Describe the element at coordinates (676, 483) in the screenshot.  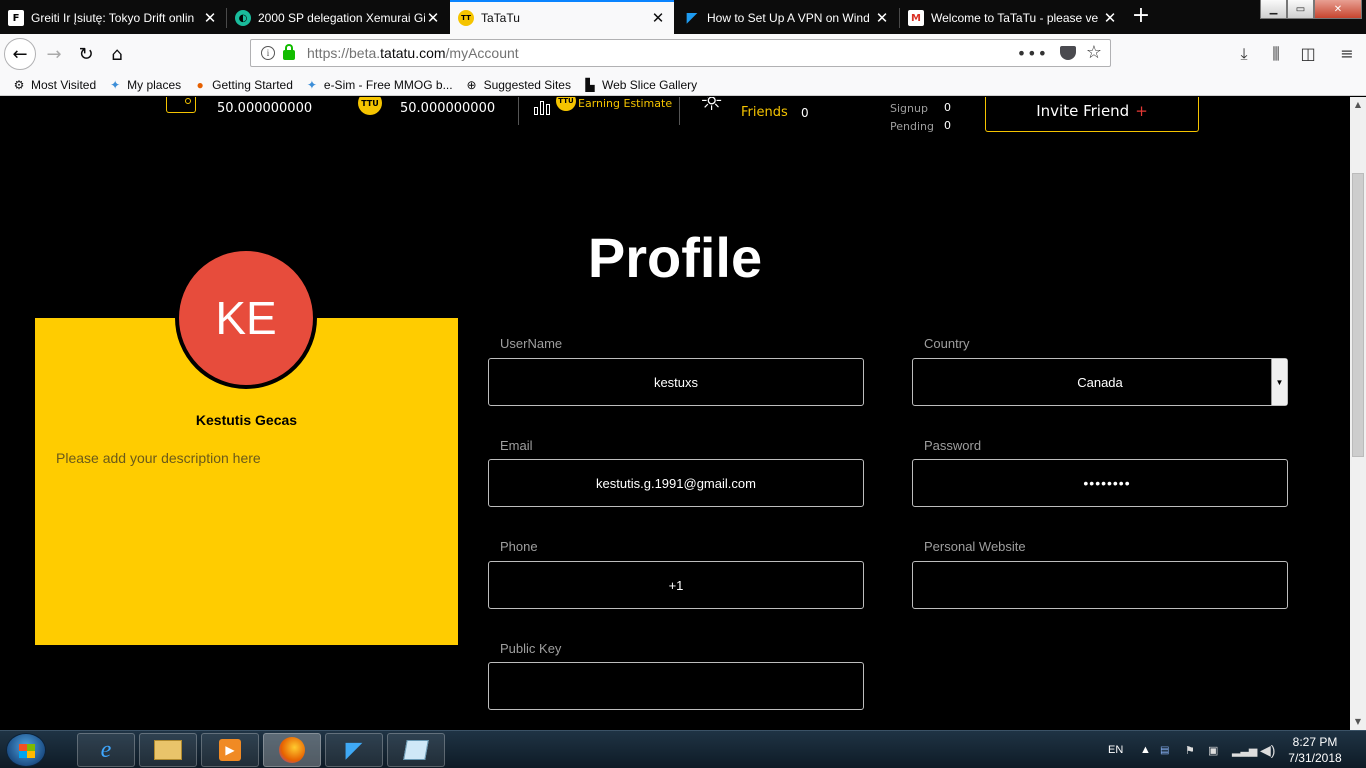
I see `email-input: kestutis.g.1991@gmail.com` at that location.